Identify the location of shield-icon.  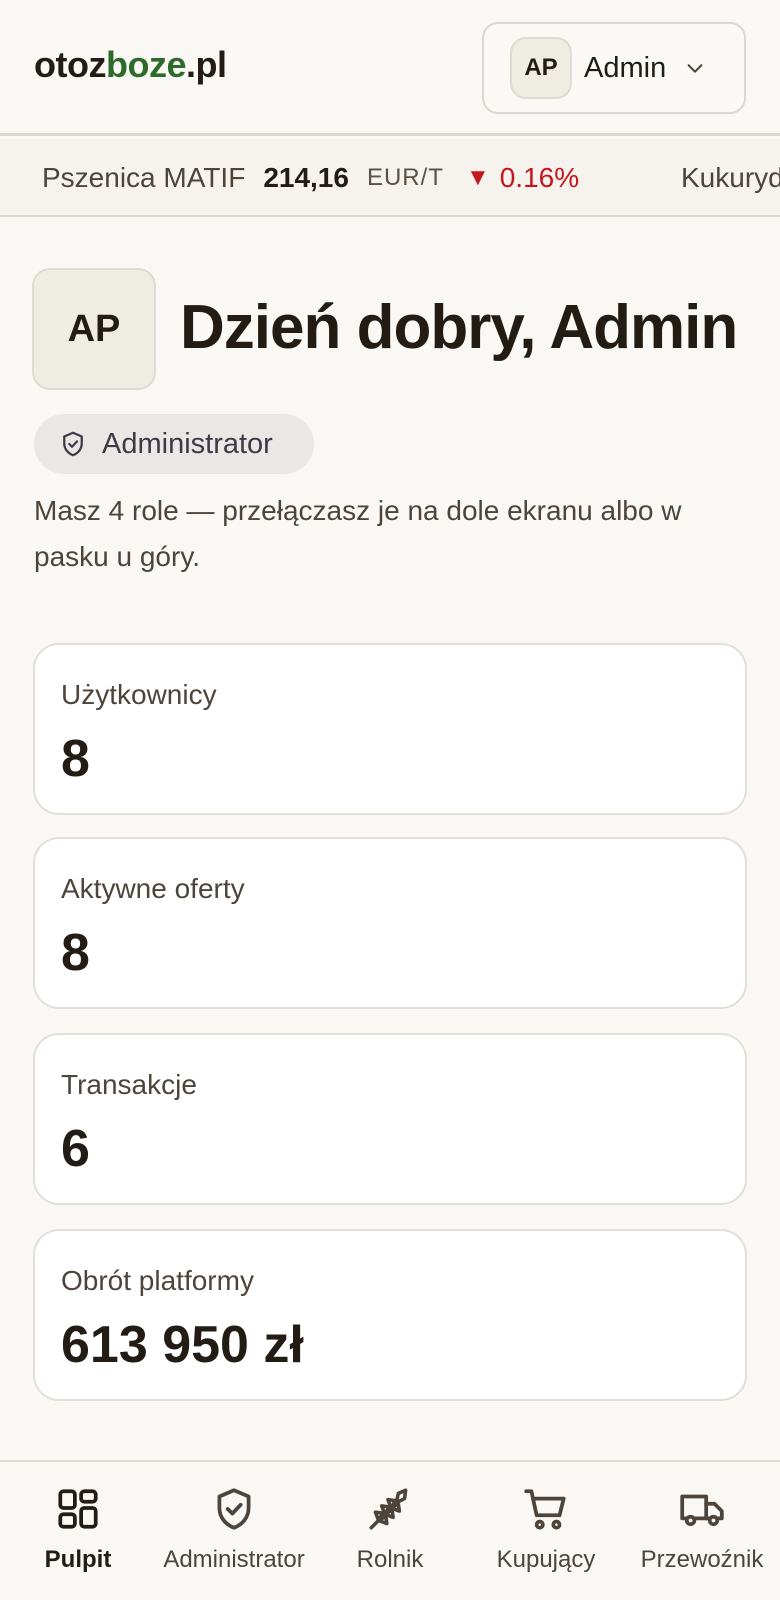
(234, 1509).